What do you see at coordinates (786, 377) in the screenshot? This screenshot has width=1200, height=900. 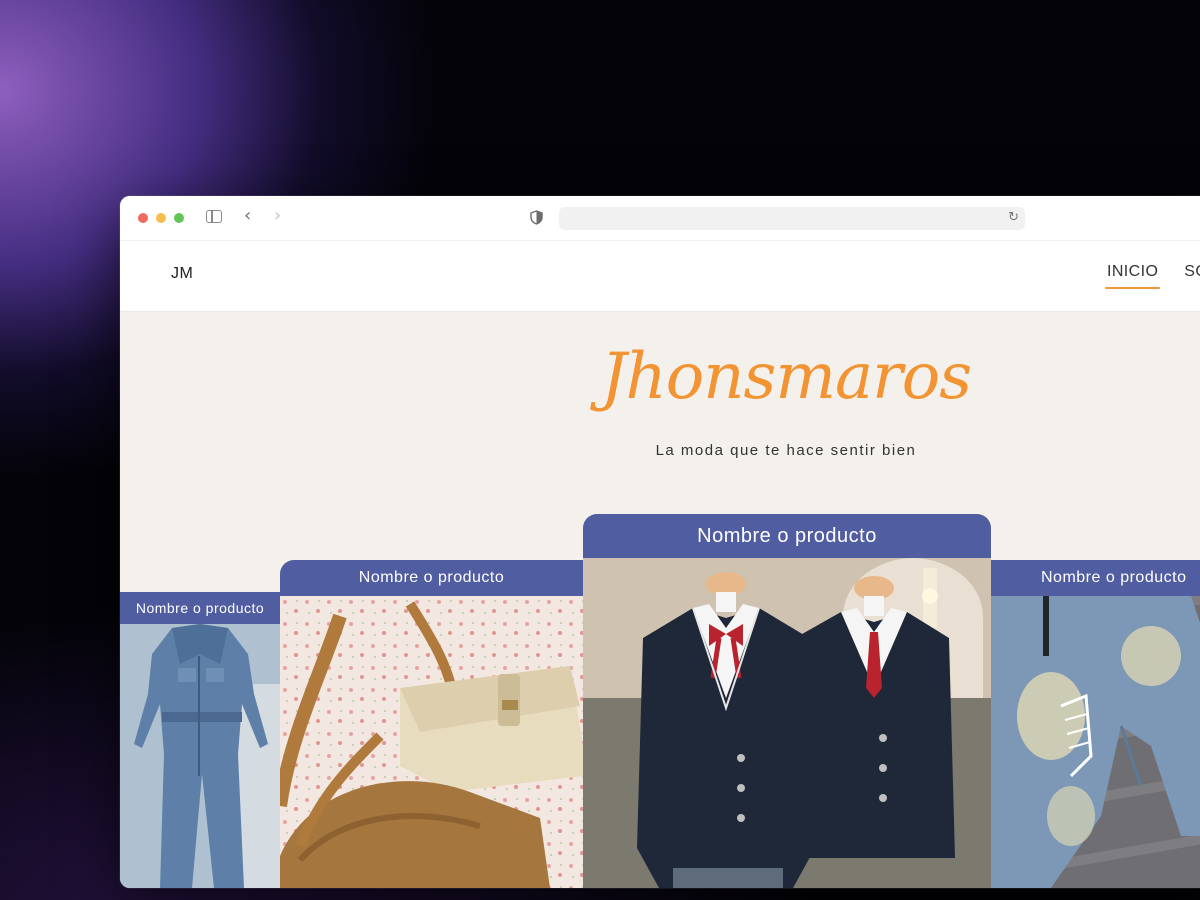 I see `brand-title: Jhonsmaros` at bounding box center [786, 377].